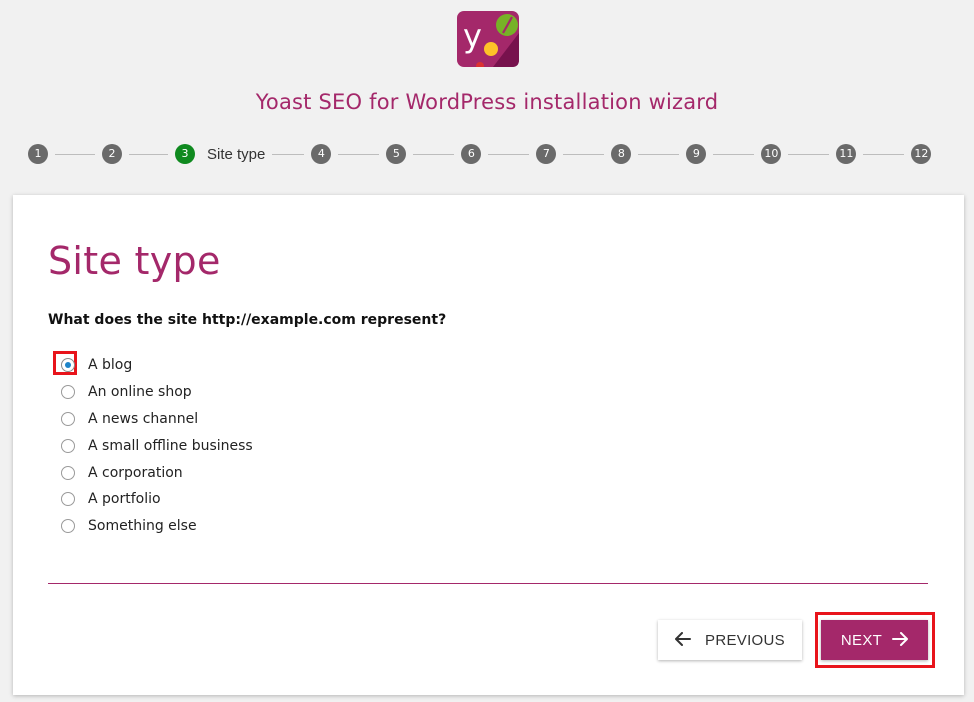 This screenshot has width=974, height=702. I want to click on step-number: 3, so click(185, 154).